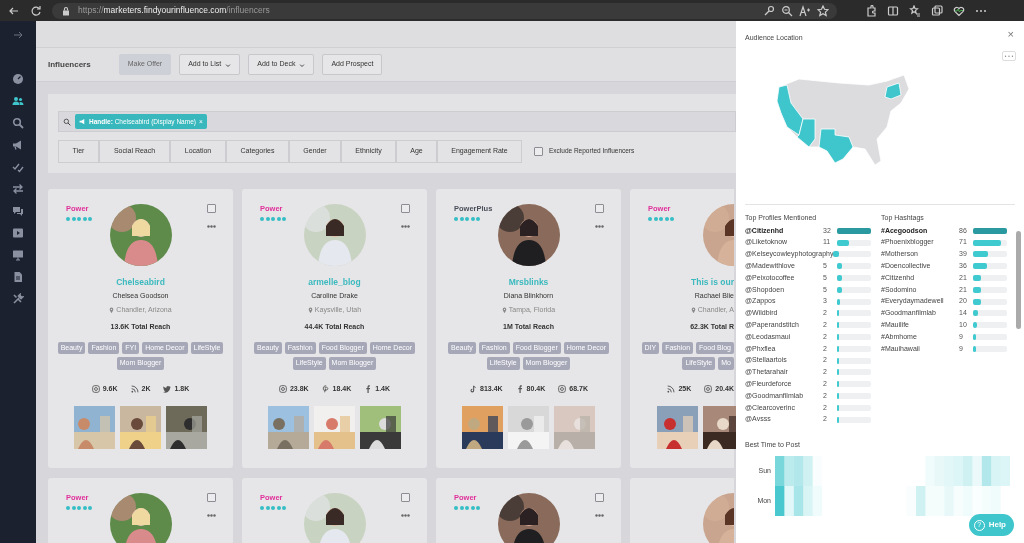 The image size is (1024, 543). Describe the element at coordinates (36, 10) in the screenshot. I see `refresh-icon` at that location.